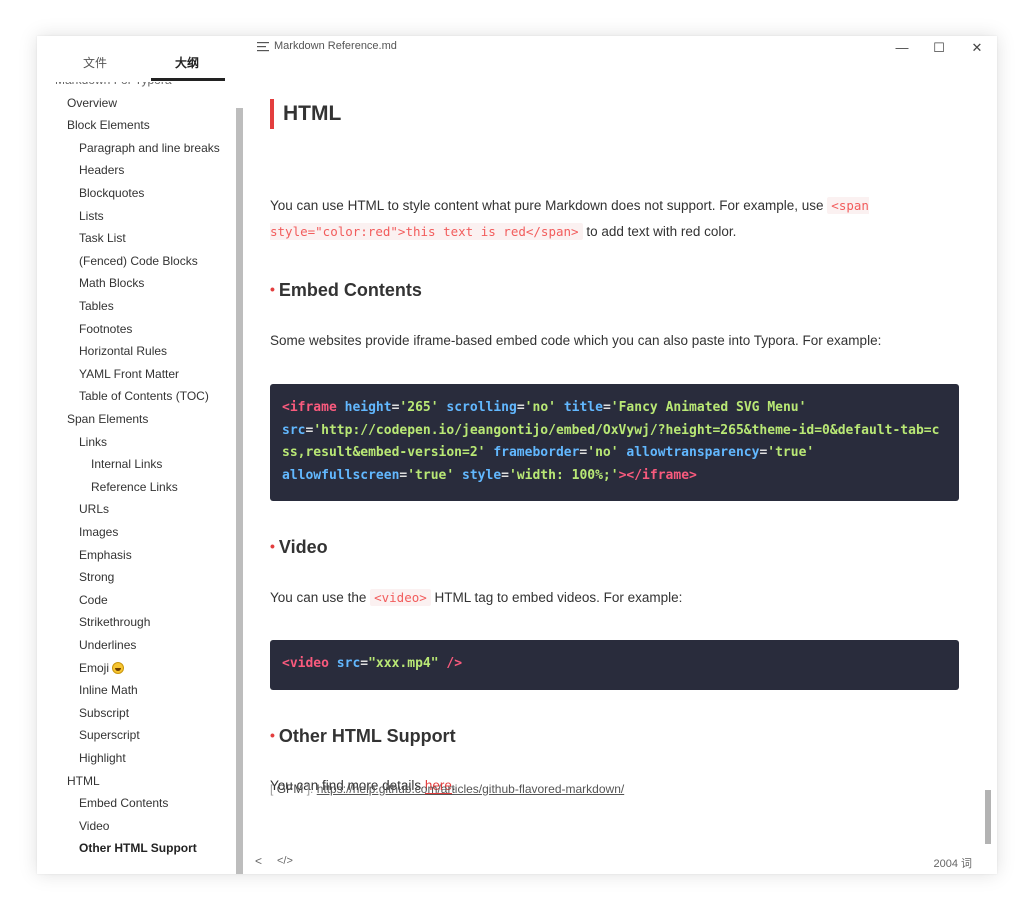  What do you see at coordinates (95, 62) in the screenshot?
I see `tab-files: 文件` at bounding box center [95, 62].